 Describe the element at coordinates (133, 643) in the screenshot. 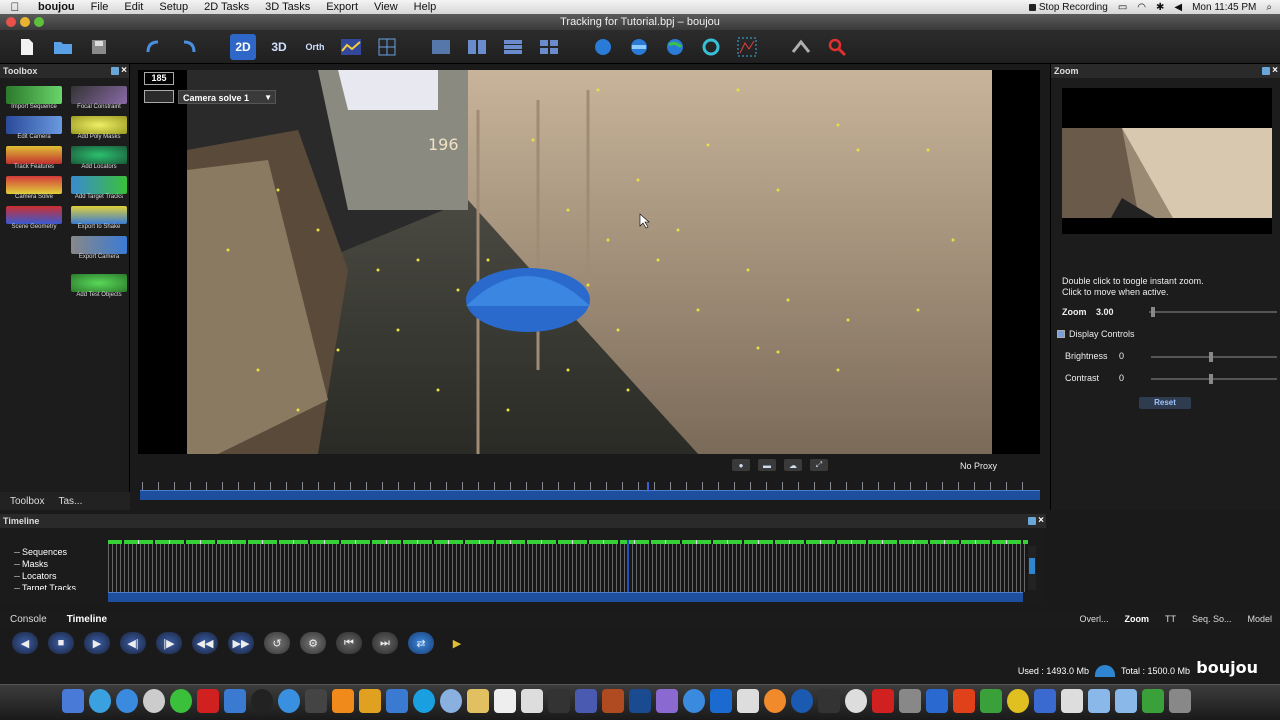

I see `step-back-icon: ◀|` at that location.